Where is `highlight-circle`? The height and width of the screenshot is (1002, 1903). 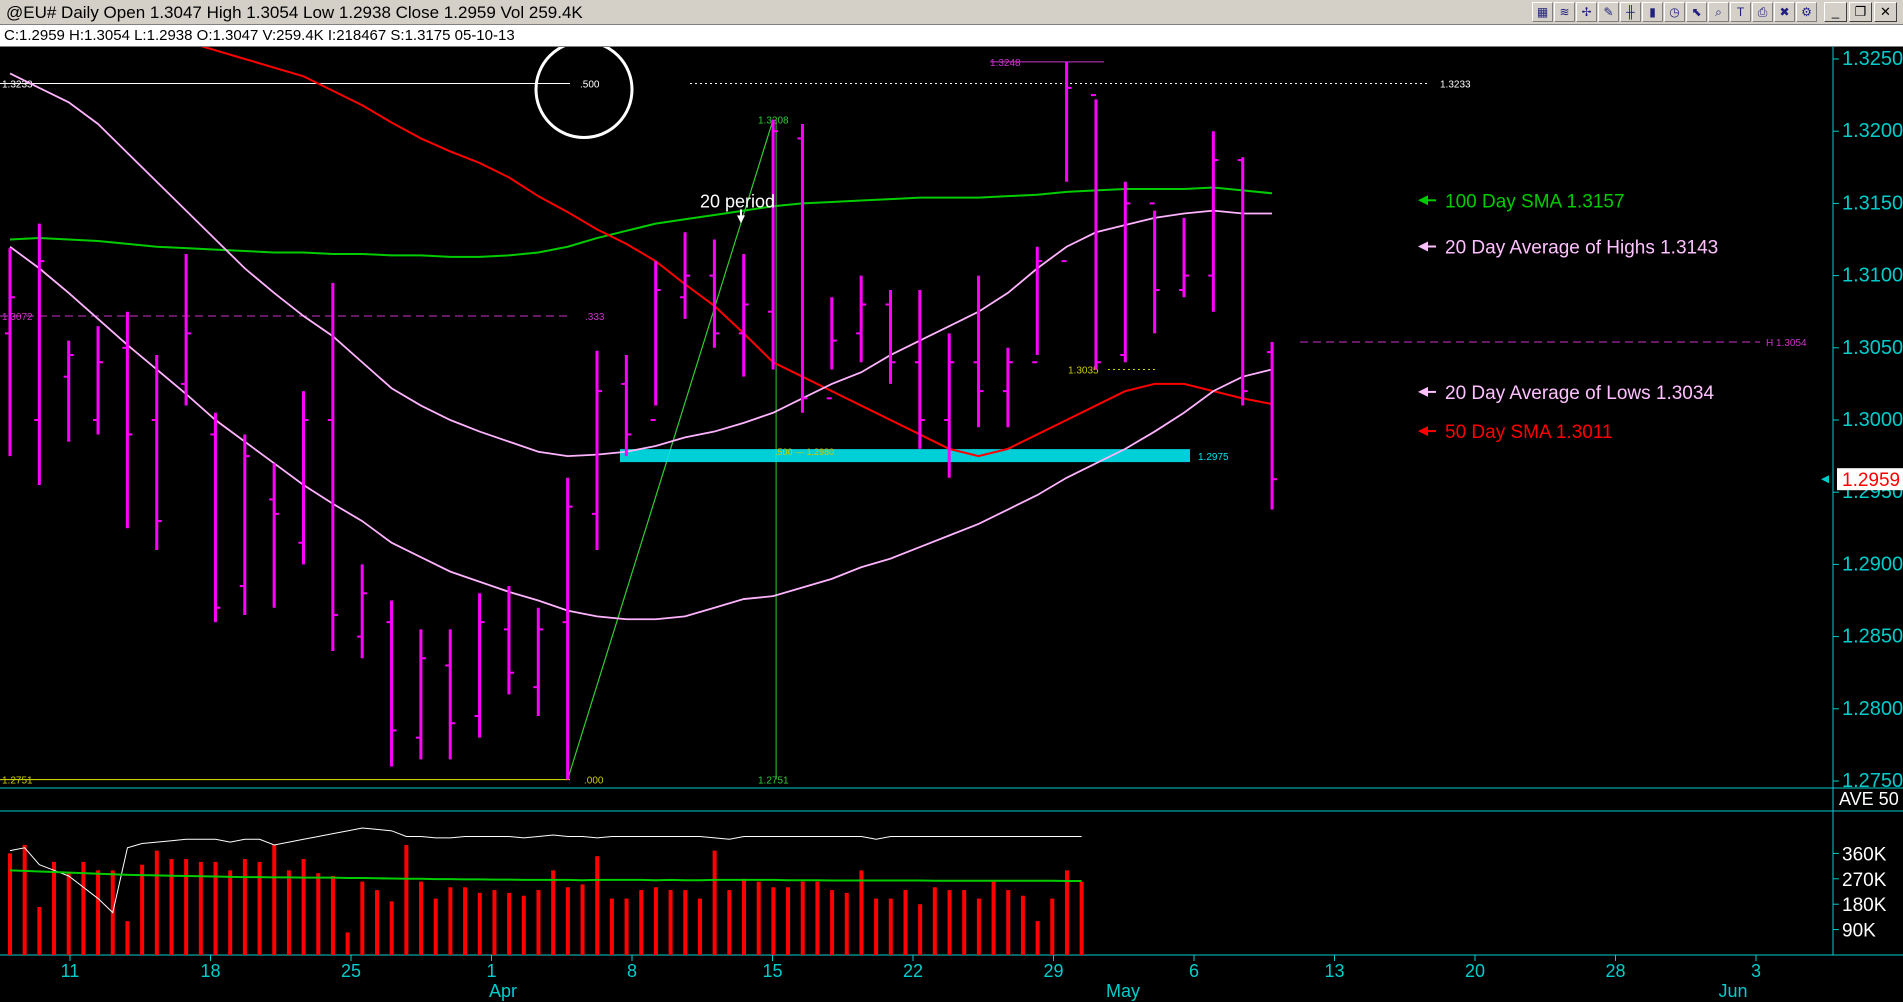
highlight-circle is located at coordinates (584, 93).